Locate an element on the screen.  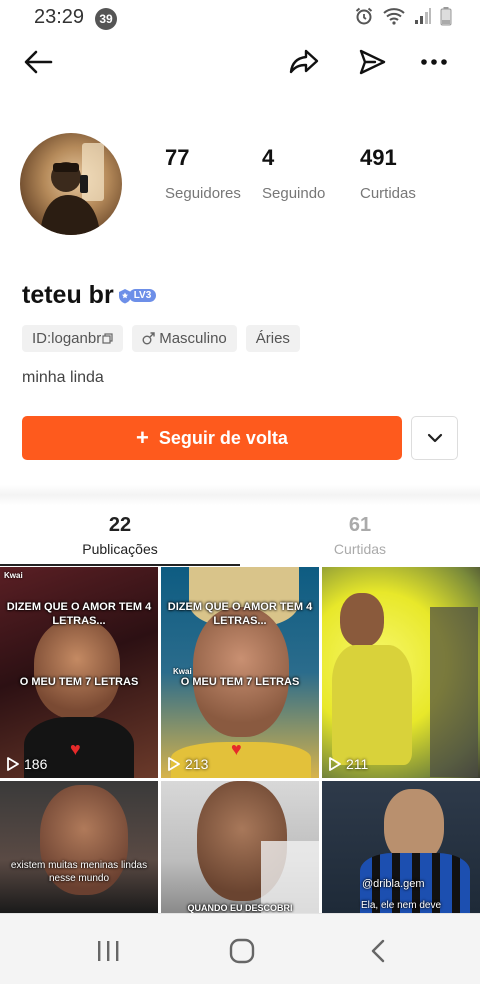
signal-icon is located at coordinates (423, 16).